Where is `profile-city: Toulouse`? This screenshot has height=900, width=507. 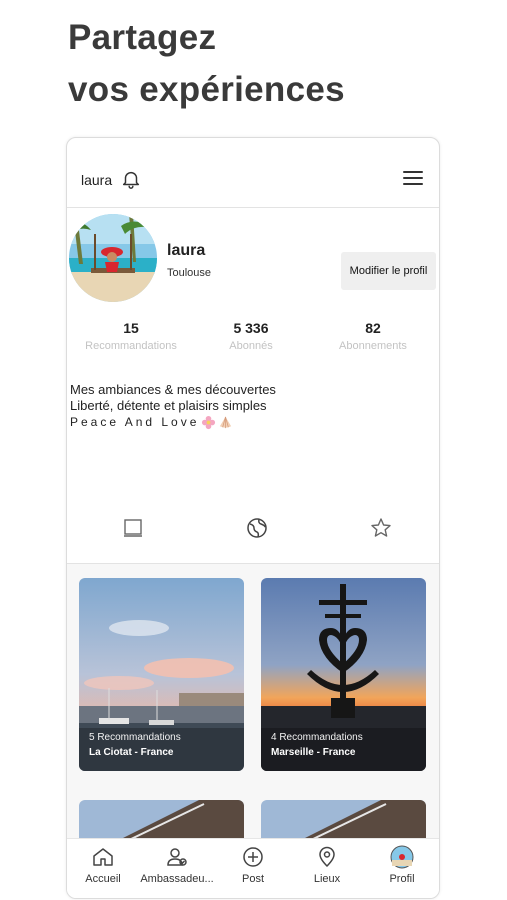 profile-city: Toulouse is located at coordinates (189, 273).